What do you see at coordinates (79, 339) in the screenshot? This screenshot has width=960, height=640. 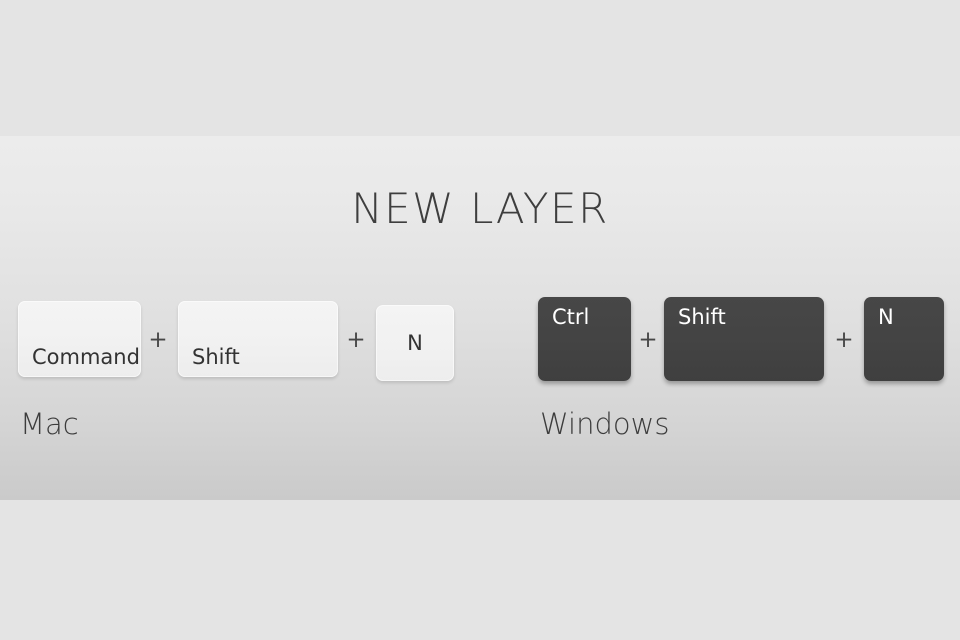 I see `key-command: Command` at bounding box center [79, 339].